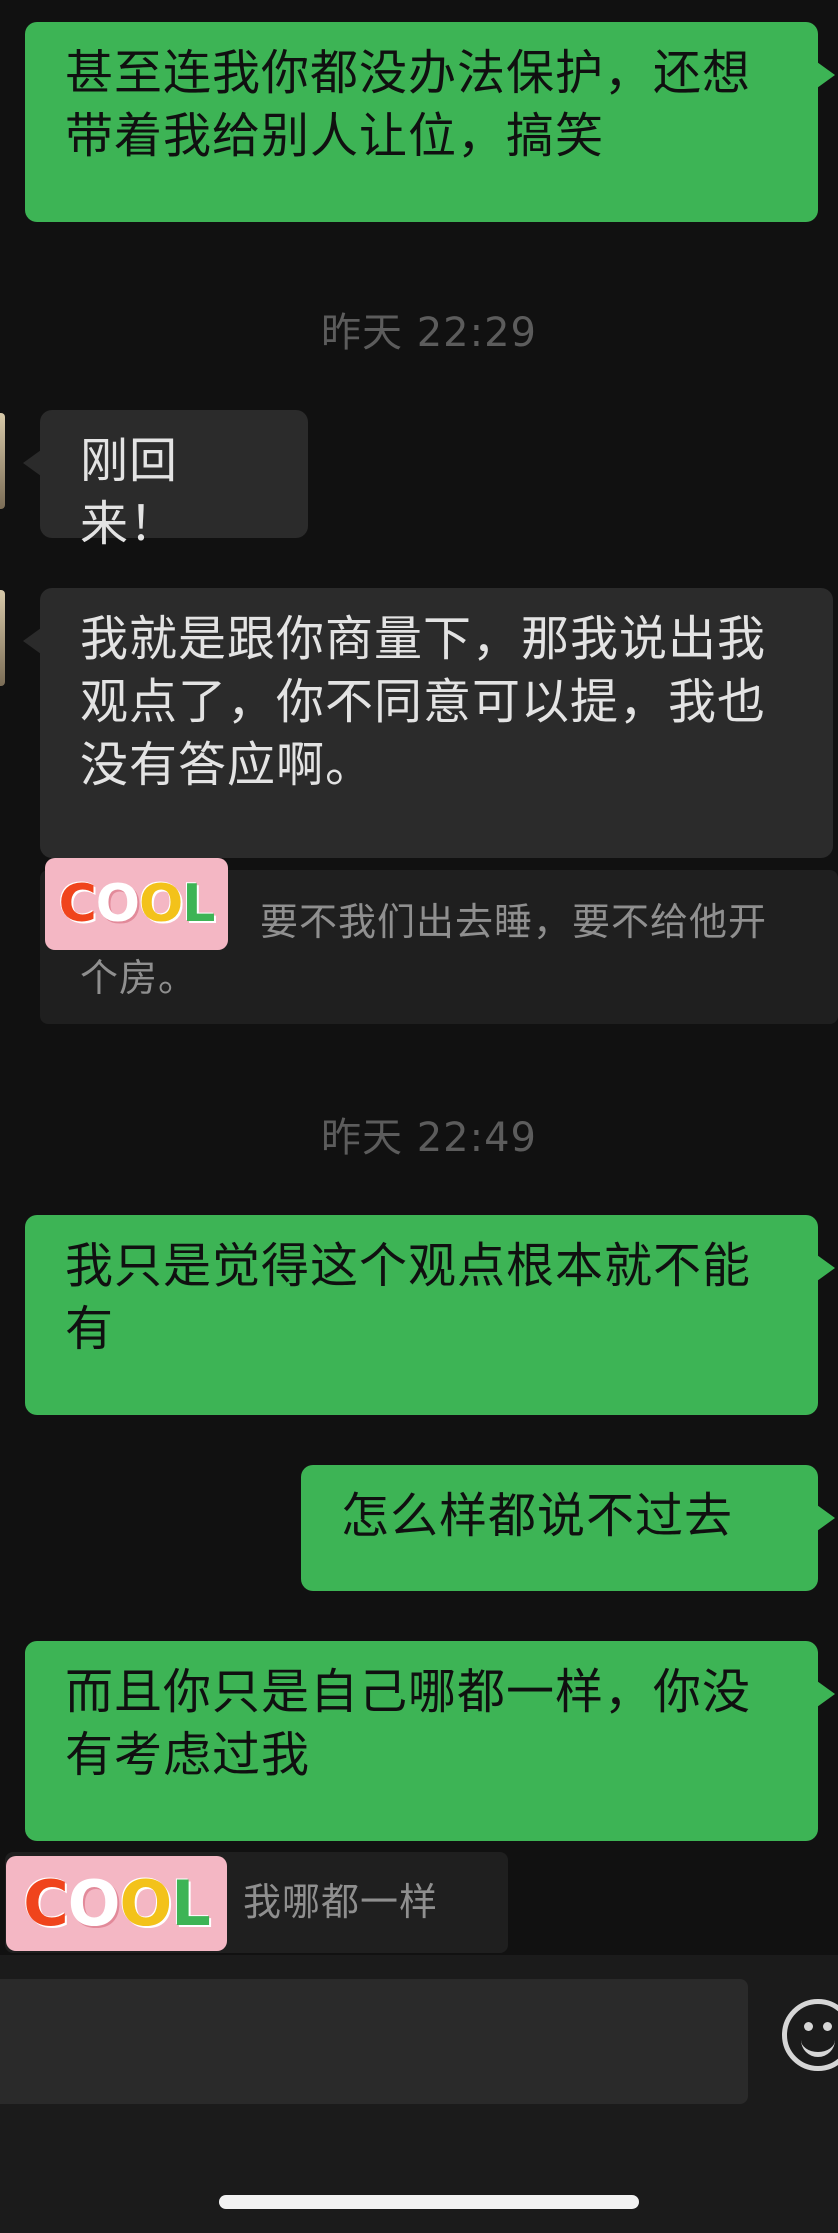 Image resolution: width=838 pixels, height=2233 pixels. Describe the element at coordinates (408, 1297) in the screenshot. I see `message-text: 我只是觉得这个观点根本就不能有` at that location.